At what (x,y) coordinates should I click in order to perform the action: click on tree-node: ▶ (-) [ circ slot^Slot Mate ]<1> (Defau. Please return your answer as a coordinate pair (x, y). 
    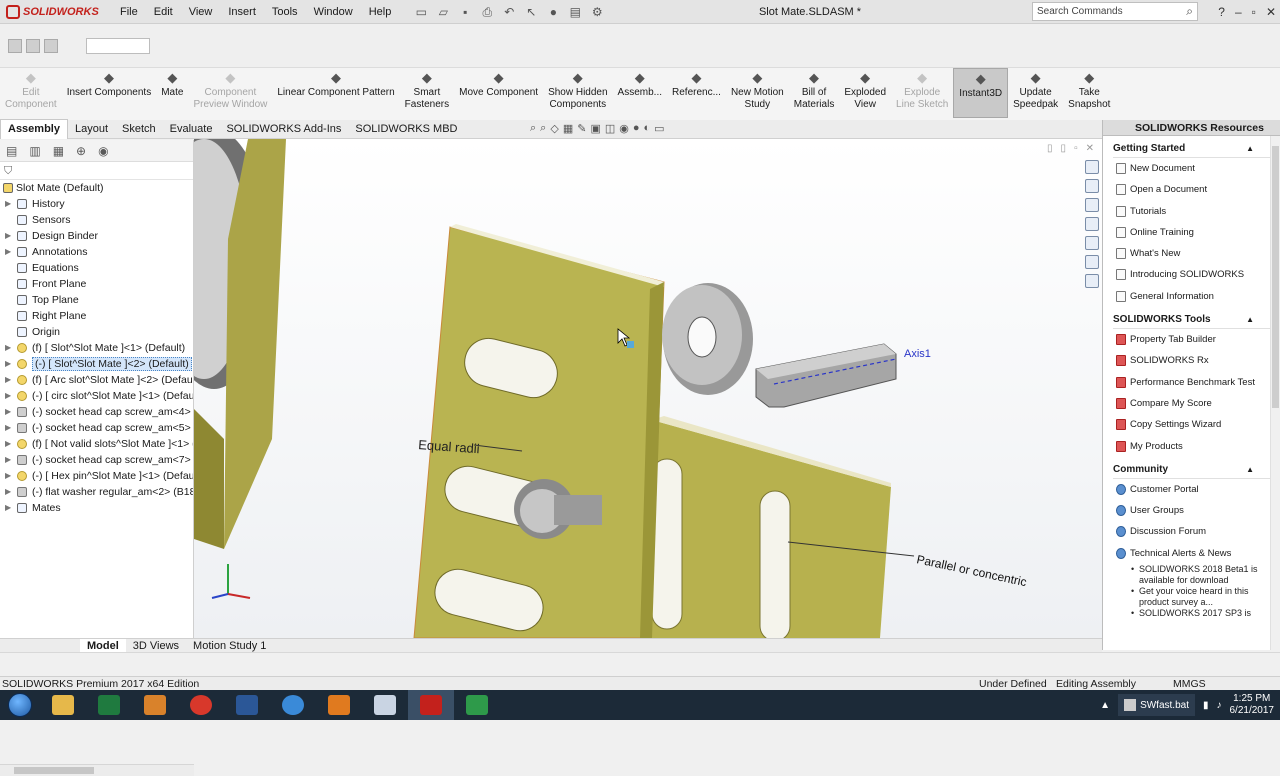
    Looking at the image, I should click on (96, 396).